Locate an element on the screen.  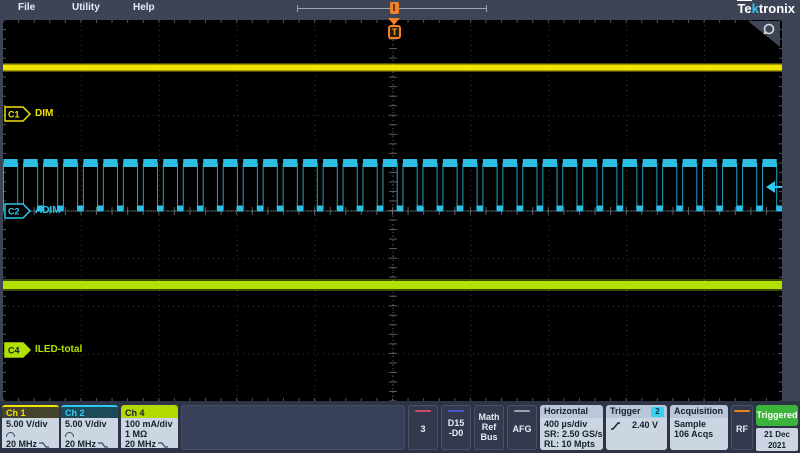
trigger-position-flag: T is located at coordinates (394, 32).